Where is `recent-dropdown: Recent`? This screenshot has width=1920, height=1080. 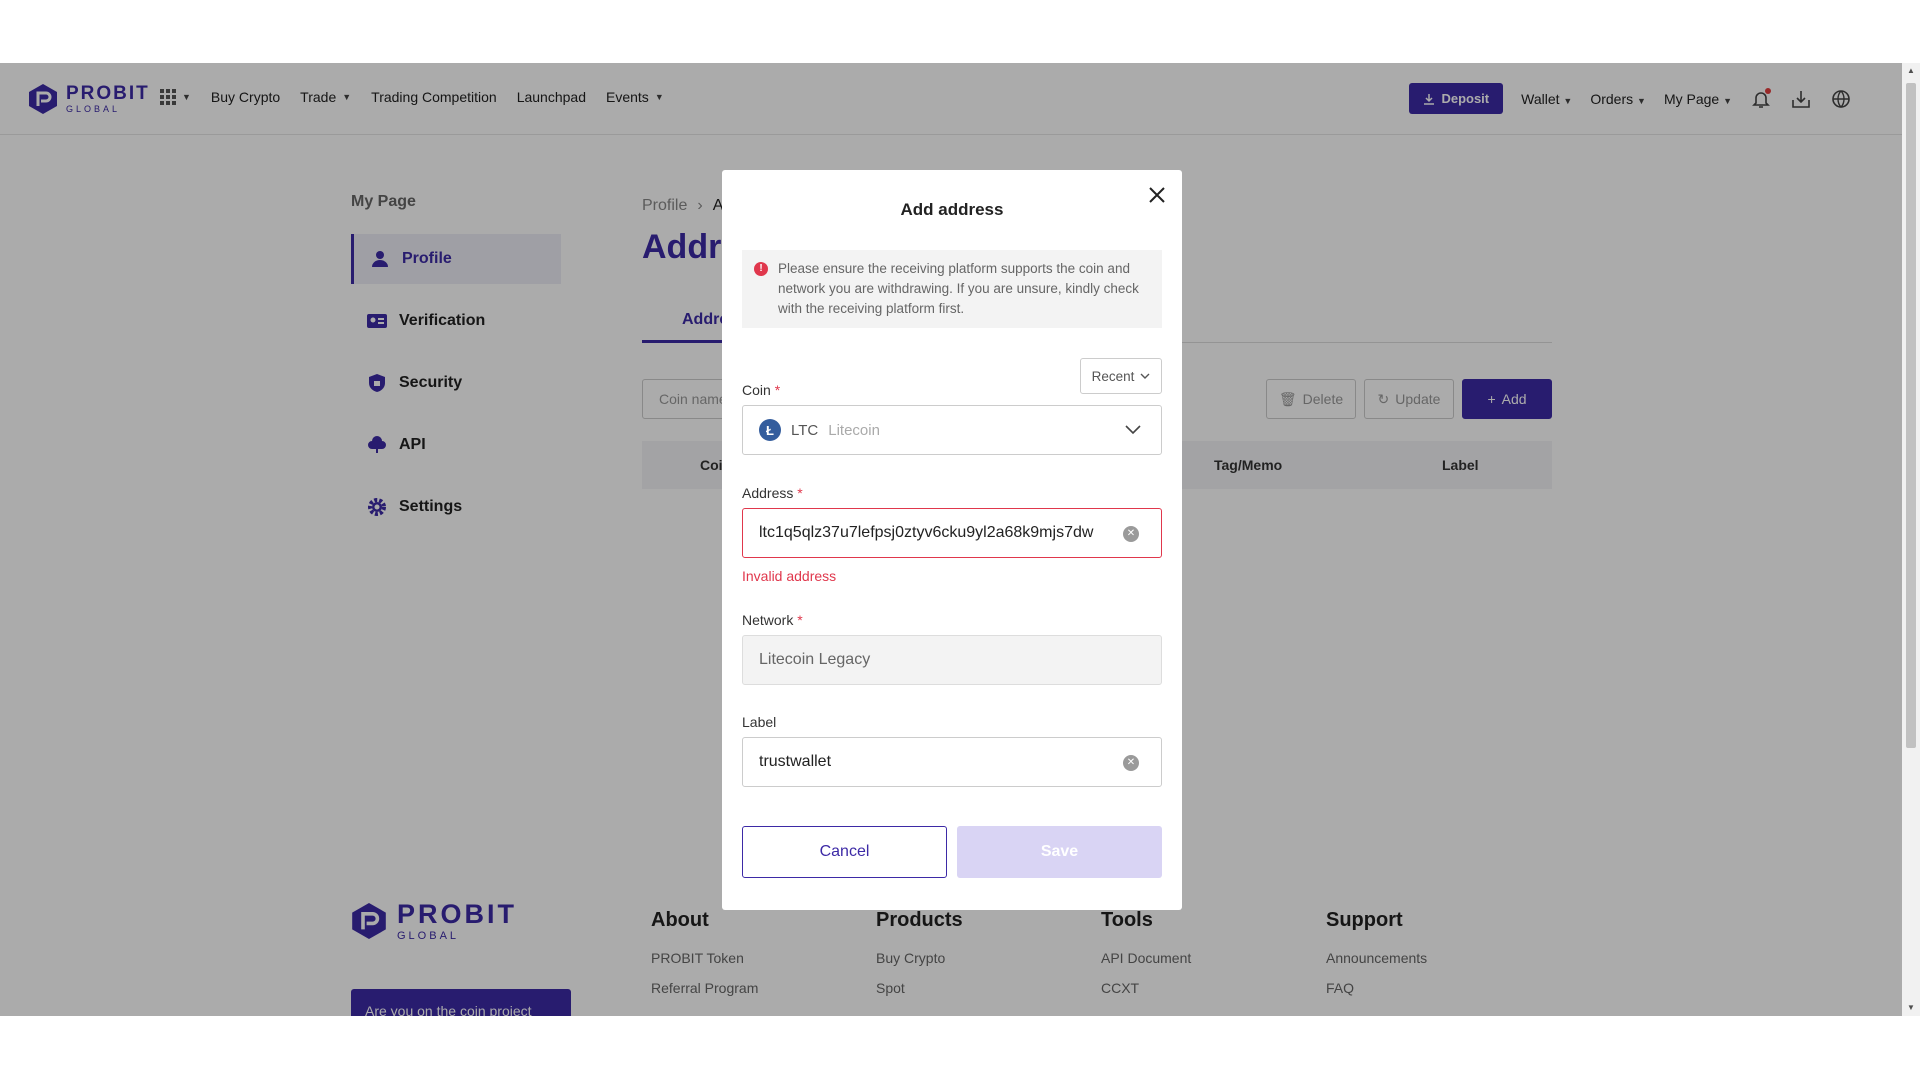 recent-dropdown: Recent is located at coordinates (1121, 376).